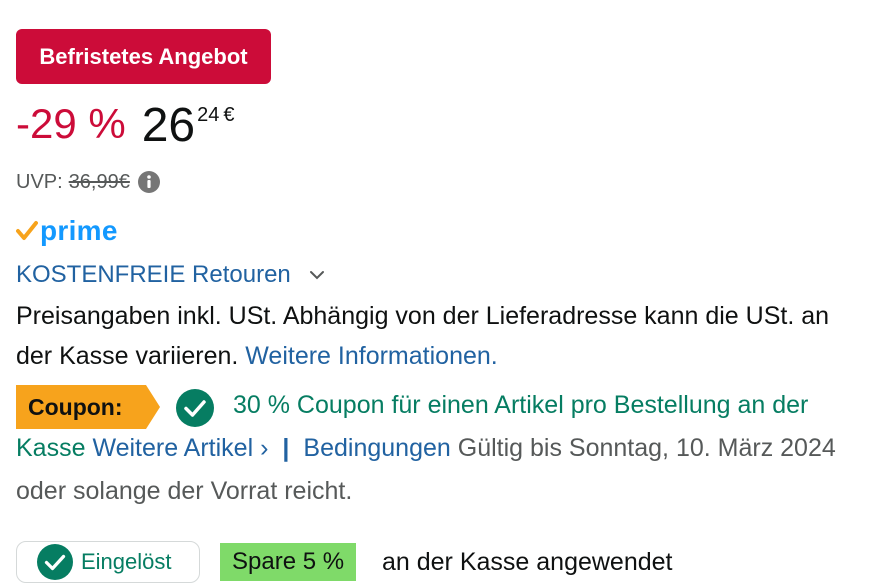  Describe the element at coordinates (208, 115) in the screenshot. I see `price-fraction: 24` at that location.